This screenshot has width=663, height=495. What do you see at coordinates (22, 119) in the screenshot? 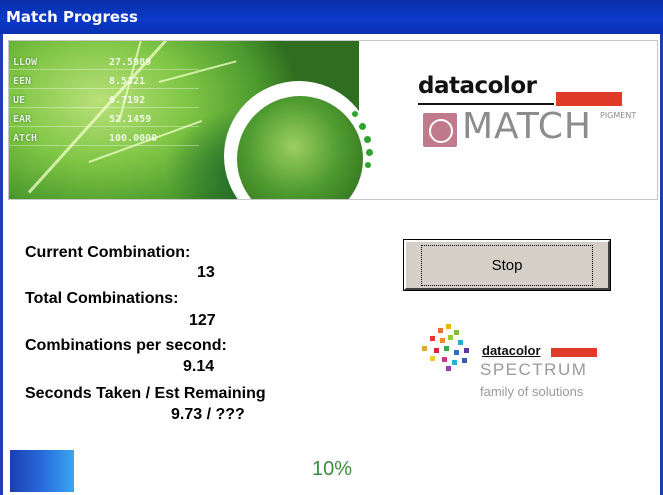
I see `readout-label: EAR` at bounding box center [22, 119].